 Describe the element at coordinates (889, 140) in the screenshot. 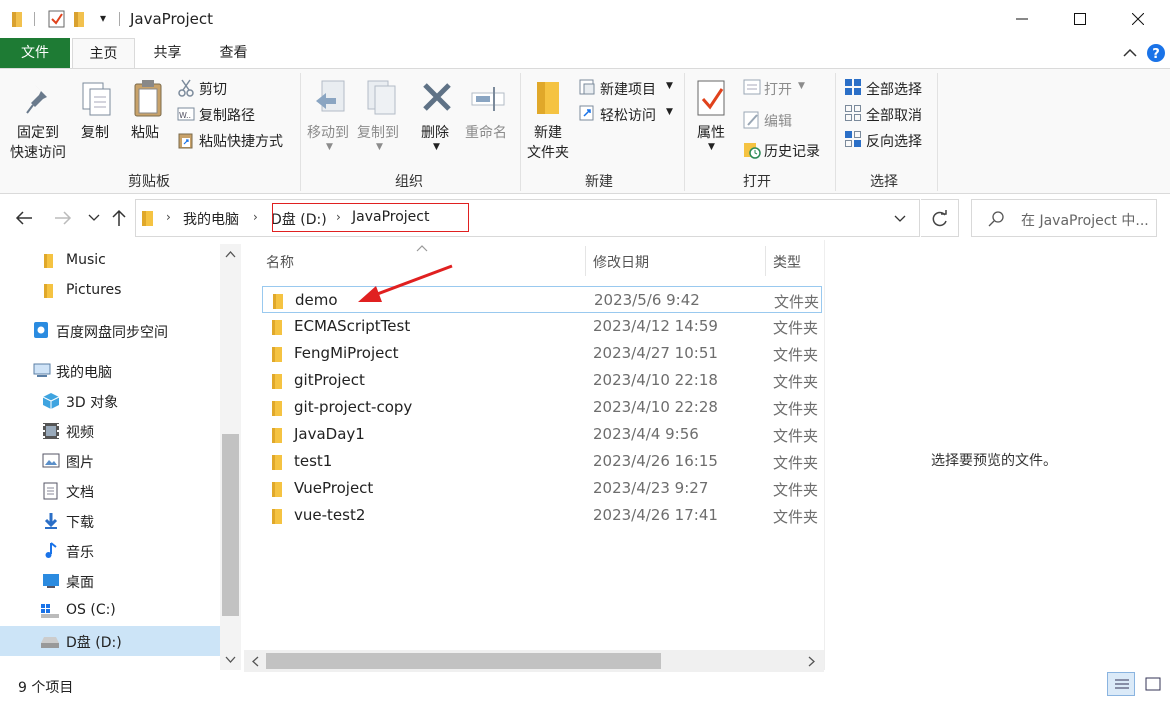

I see `invert-selection-button: 反向选择` at that location.